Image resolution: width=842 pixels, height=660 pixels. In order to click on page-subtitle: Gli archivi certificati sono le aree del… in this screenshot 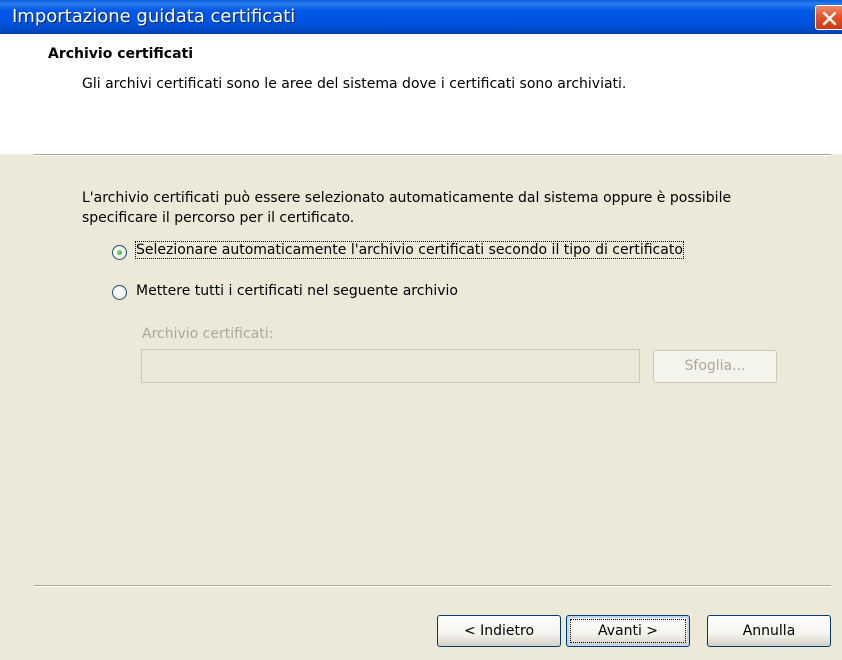, I will do `click(354, 84)`.